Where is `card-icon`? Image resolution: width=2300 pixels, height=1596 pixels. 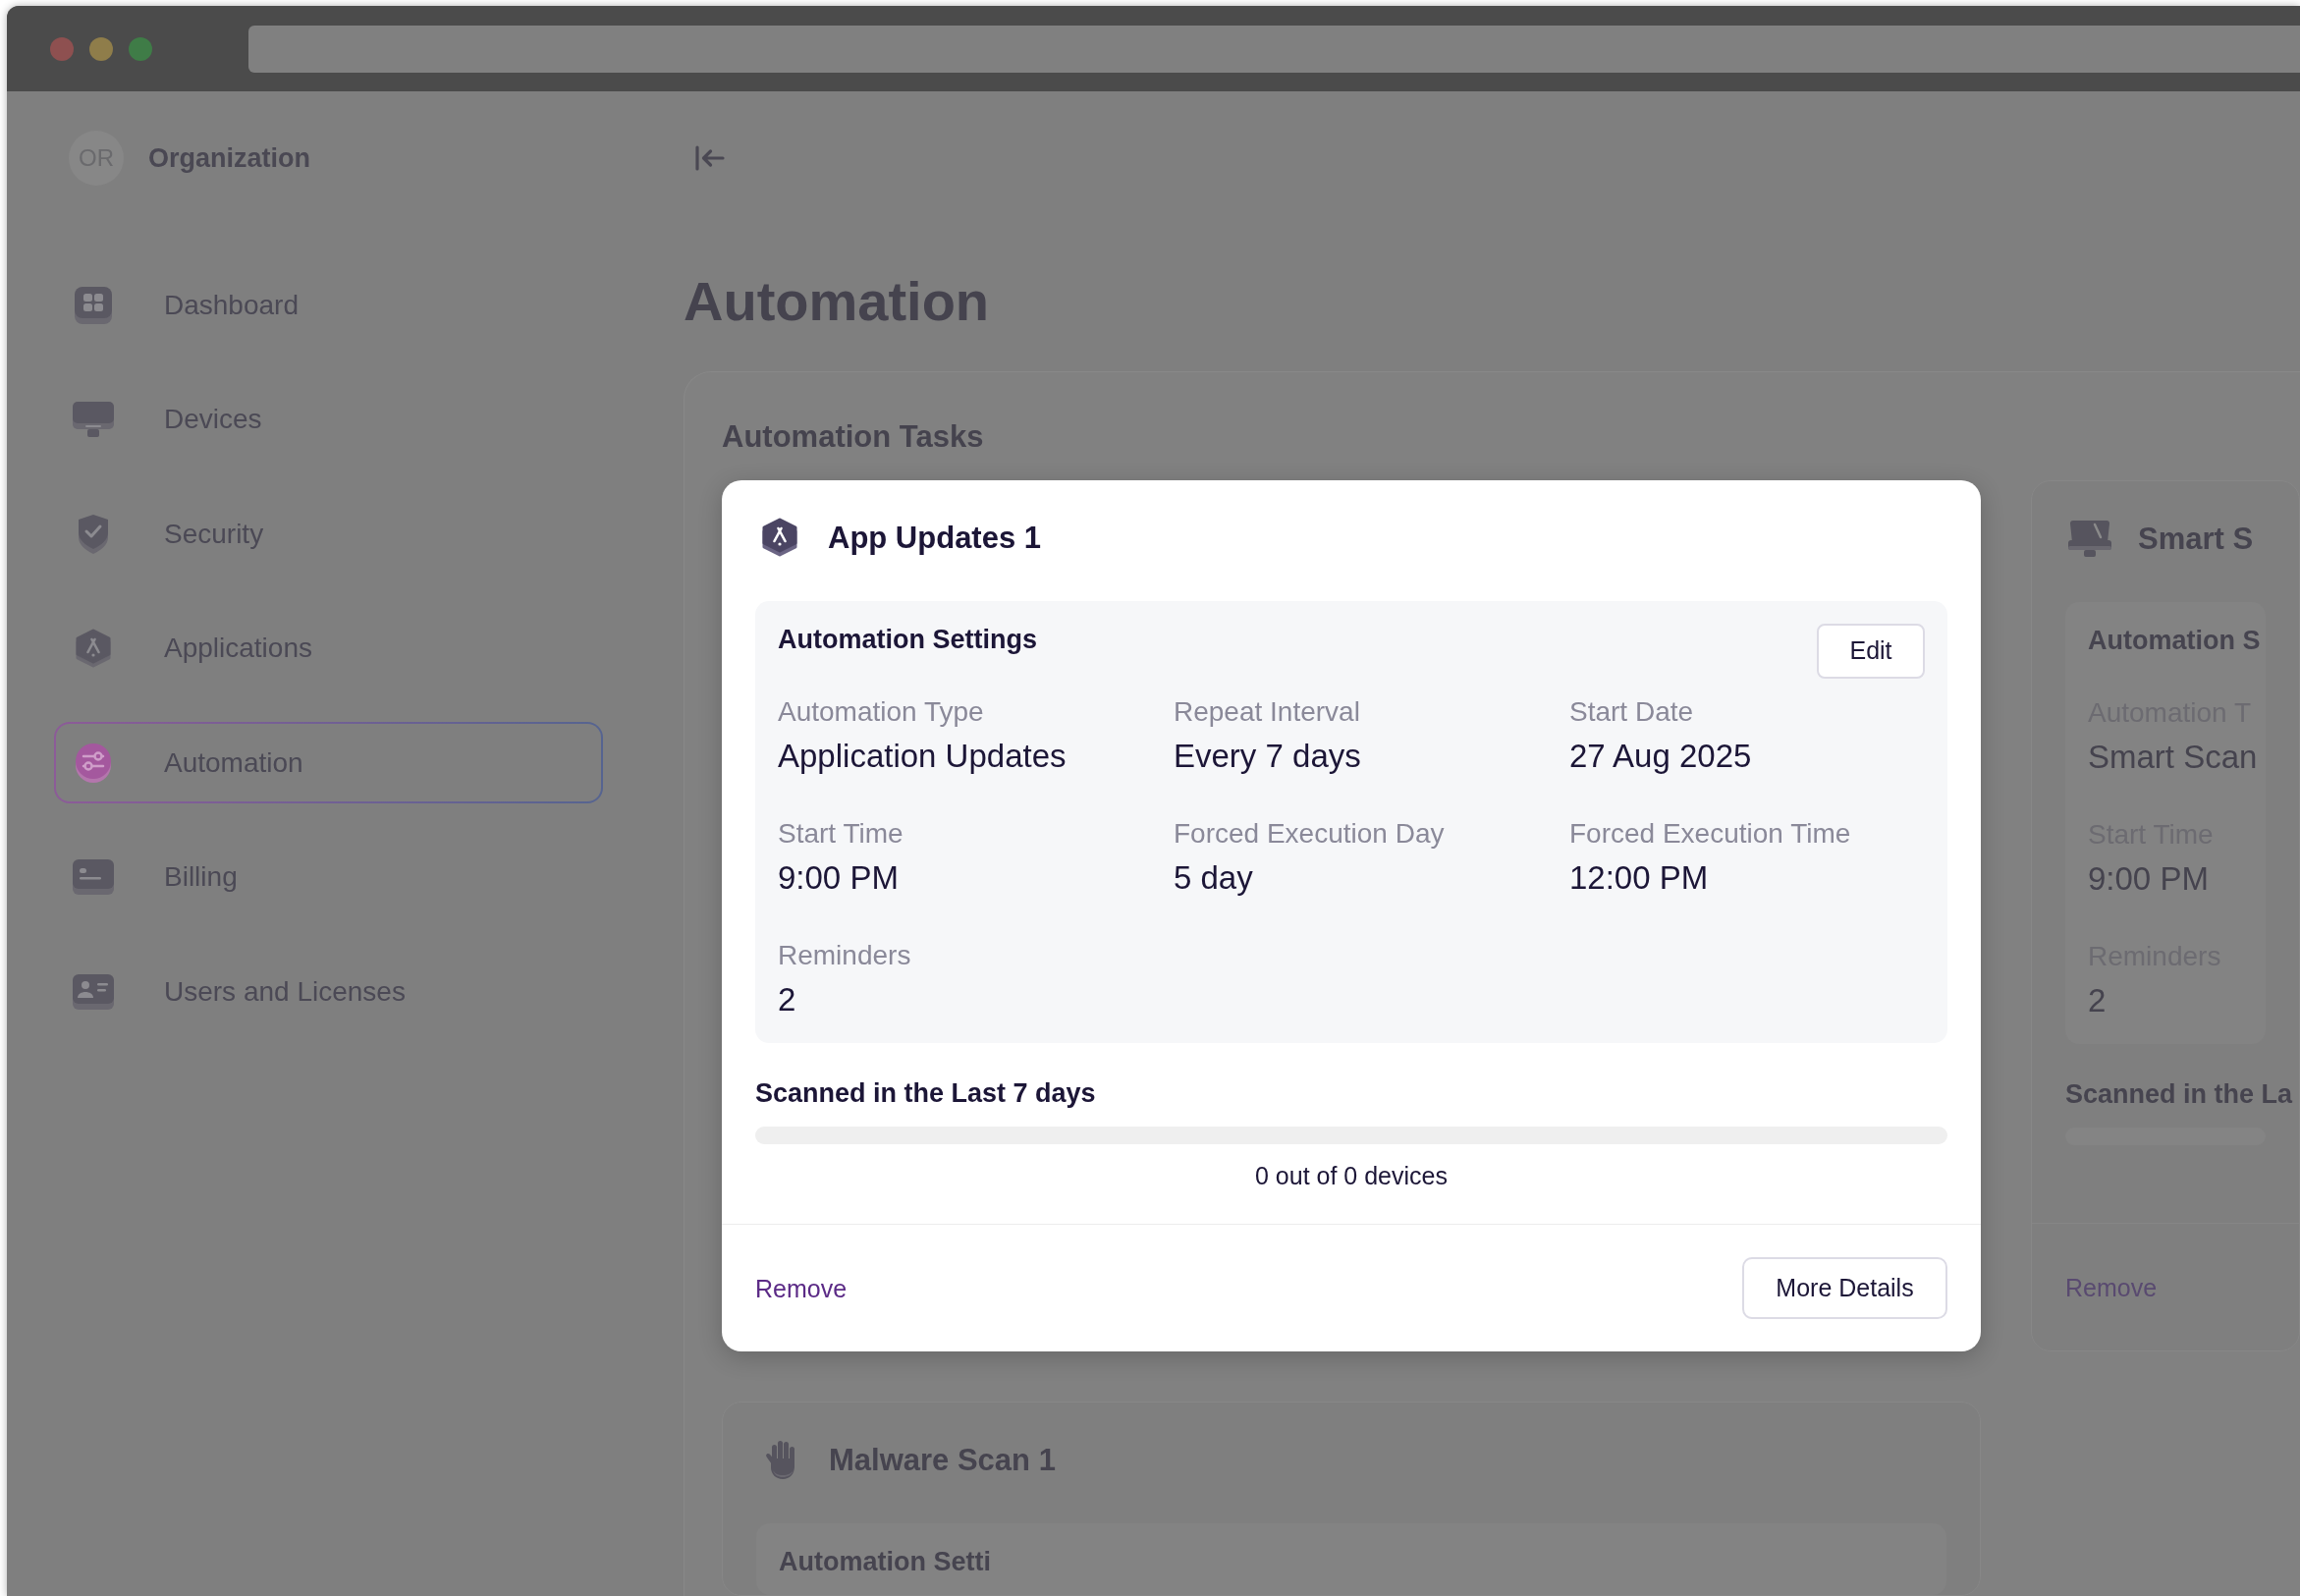
card-icon is located at coordinates (93, 877).